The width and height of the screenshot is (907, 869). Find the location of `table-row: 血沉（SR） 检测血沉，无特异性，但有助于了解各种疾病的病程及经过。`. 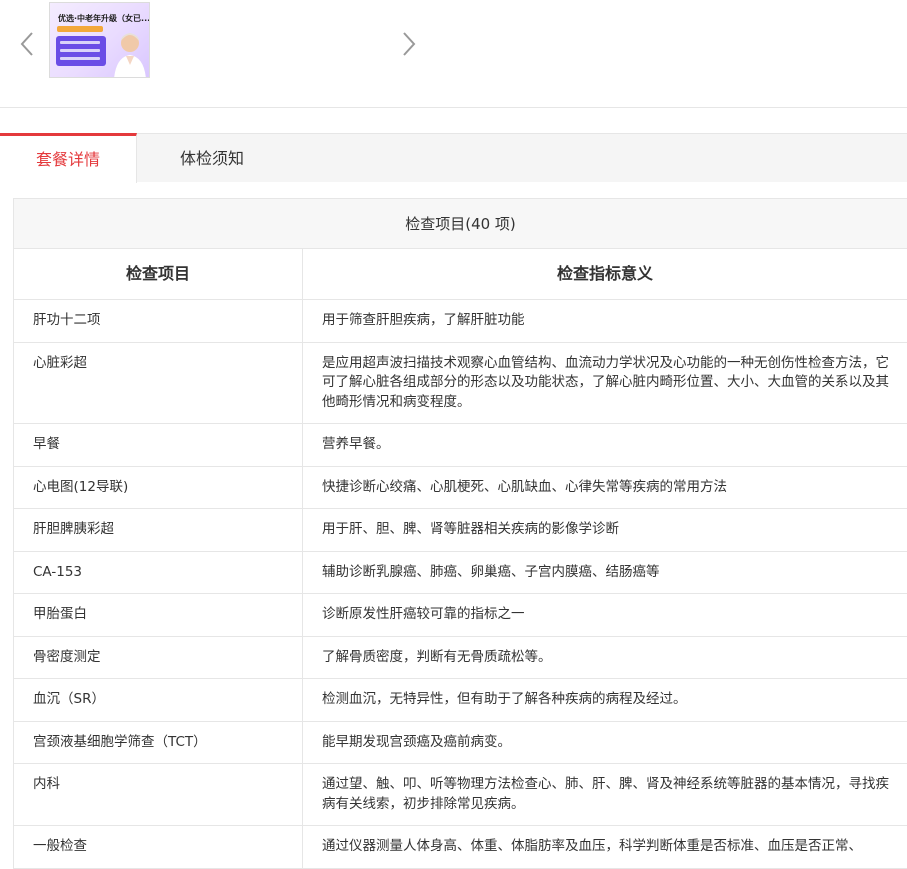

table-row: 血沉（SR） 检测血沉，无特异性，但有助于了解各种疾病的病程及经过。 is located at coordinates (460, 700).